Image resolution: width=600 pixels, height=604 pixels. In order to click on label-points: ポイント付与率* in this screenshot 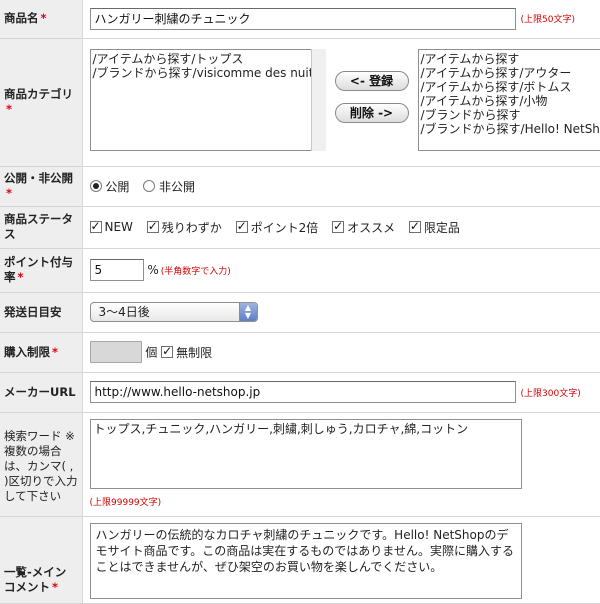, I will do `click(41, 270)`.